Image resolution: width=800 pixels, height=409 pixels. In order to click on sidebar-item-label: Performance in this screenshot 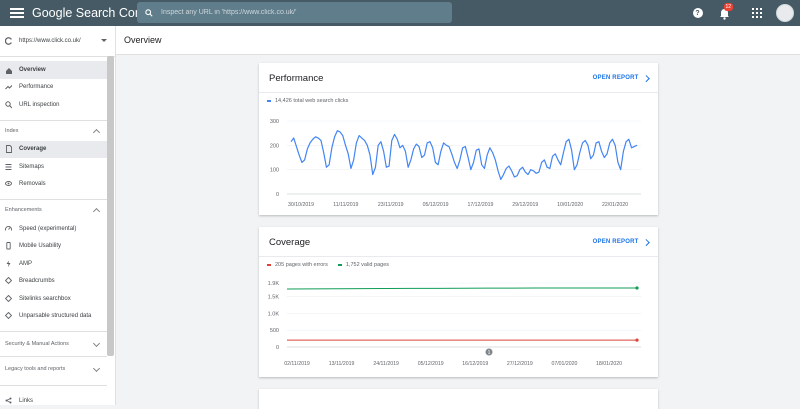, I will do `click(36, 87)`.